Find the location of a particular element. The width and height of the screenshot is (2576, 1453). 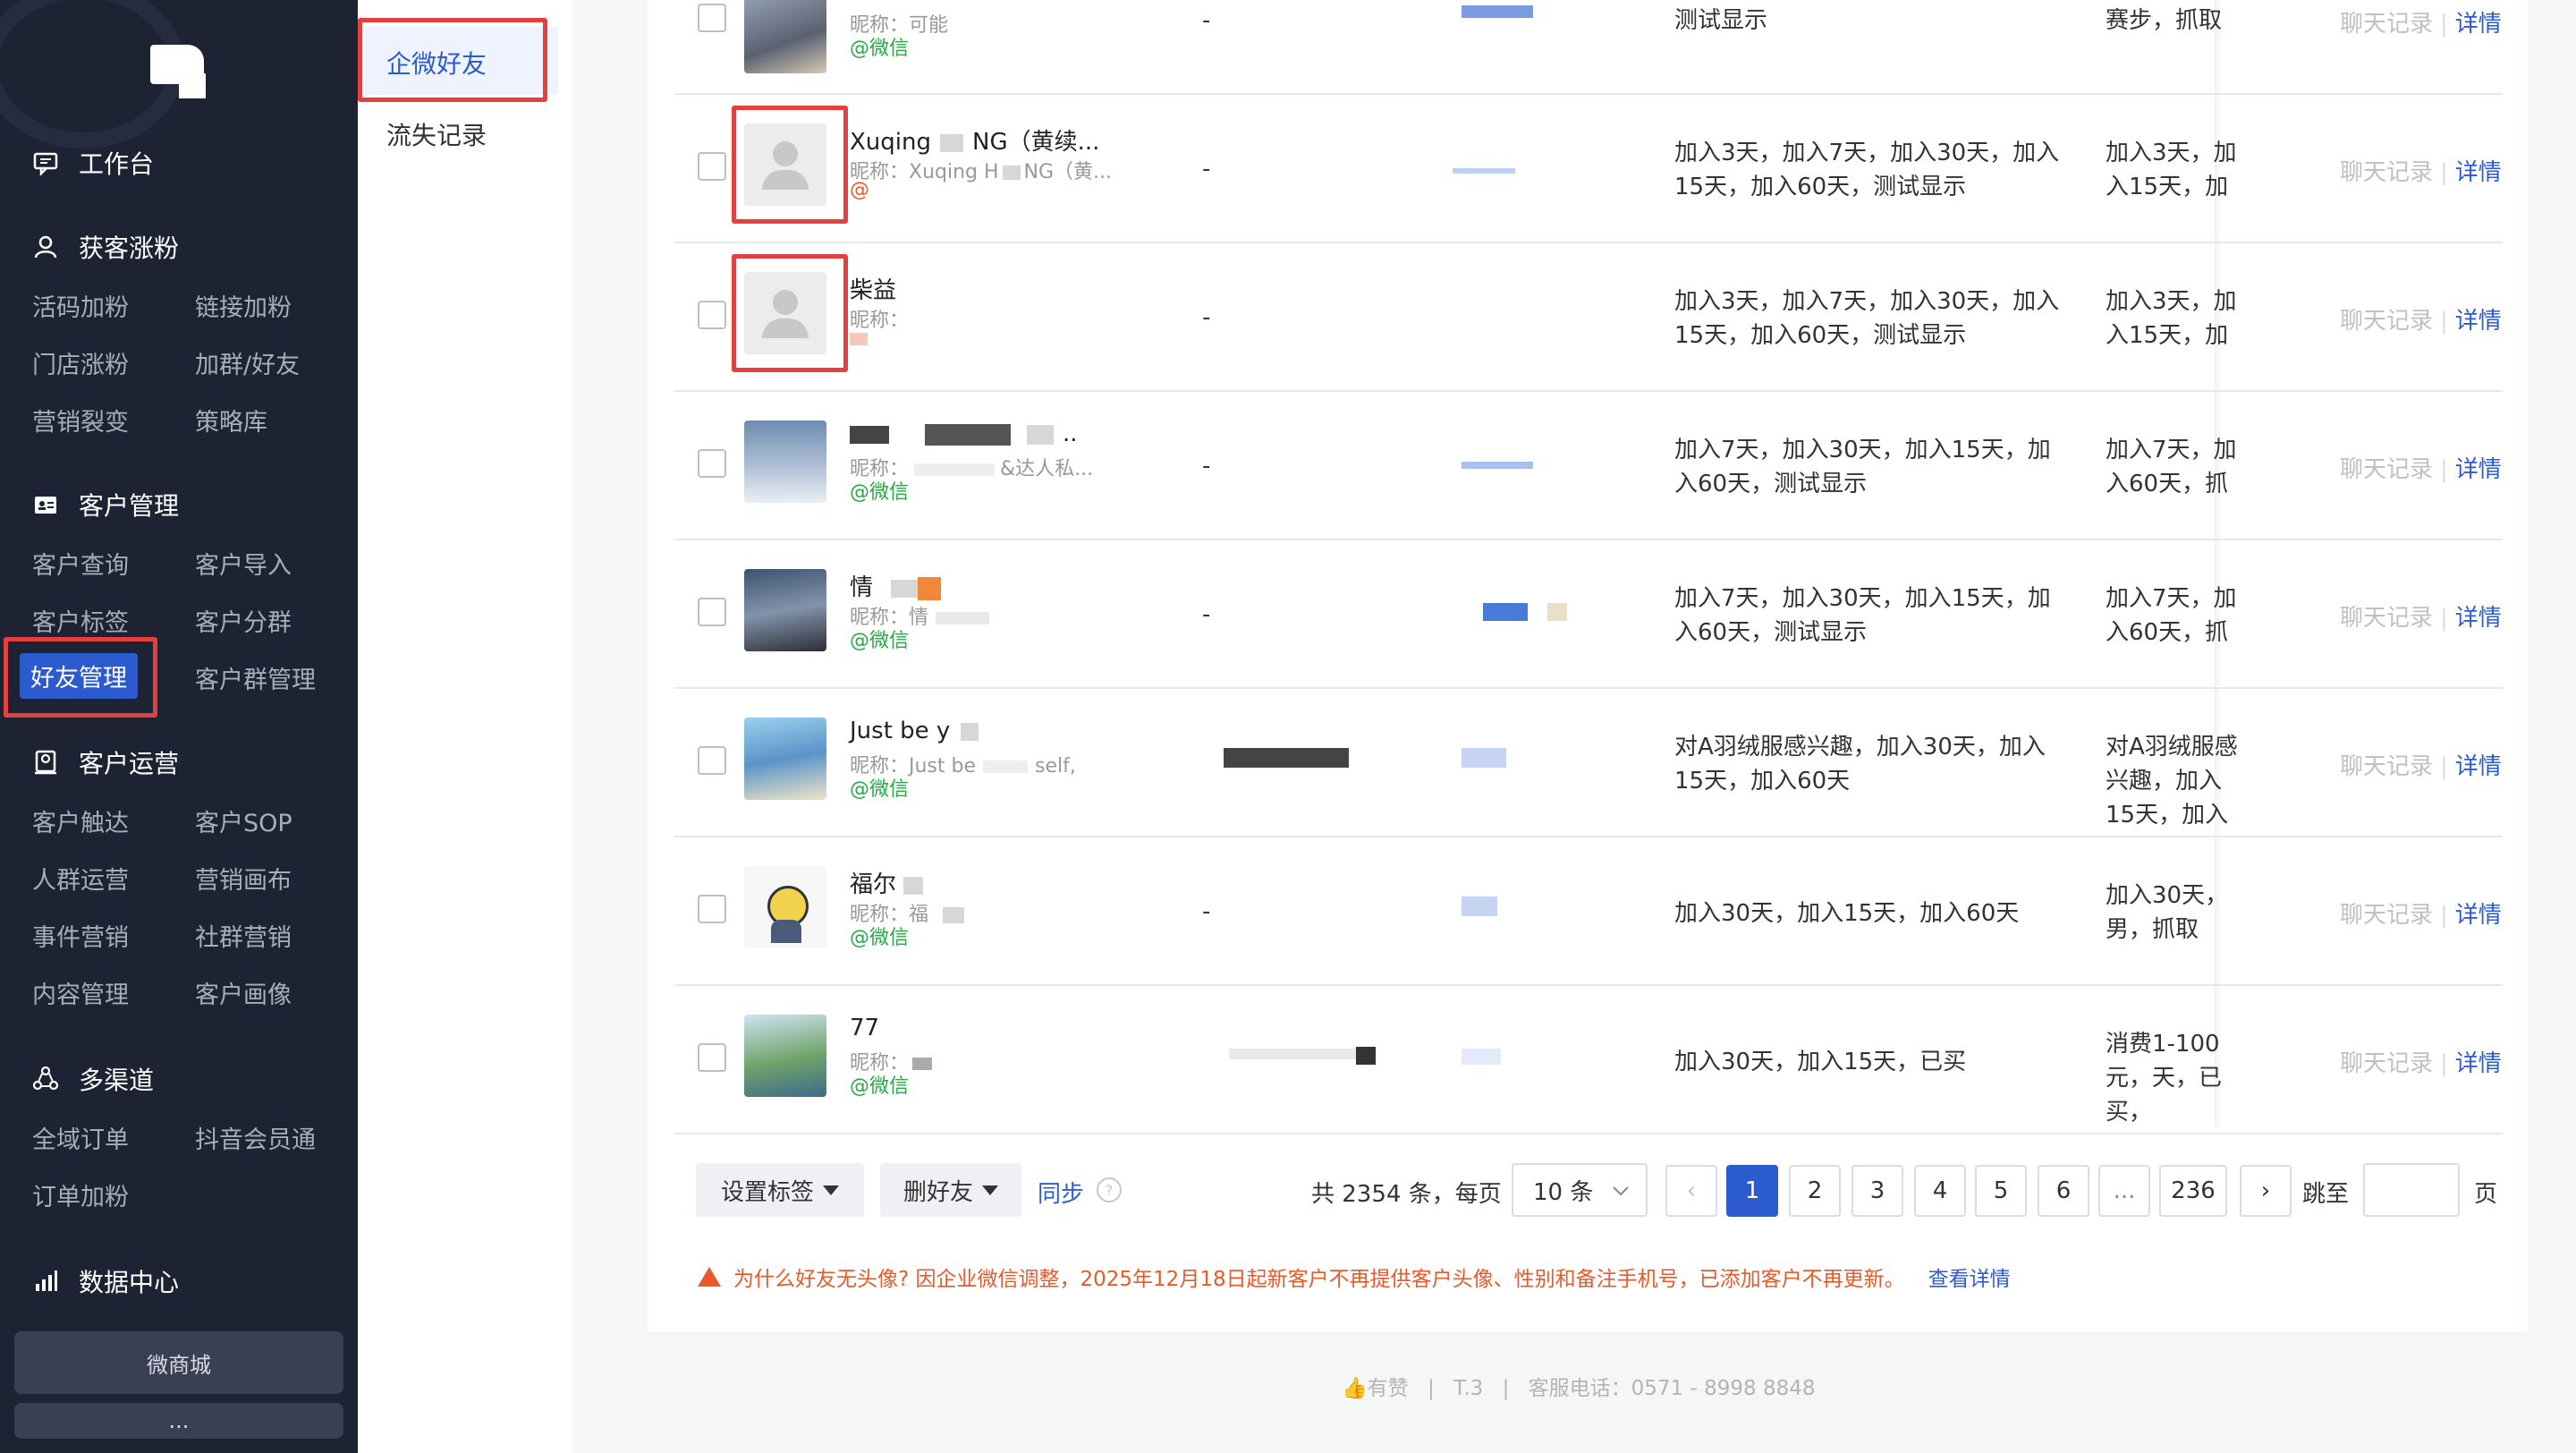

sidebar-item-douyin: 抖音会员通 is located at coordinates (255, 1137).